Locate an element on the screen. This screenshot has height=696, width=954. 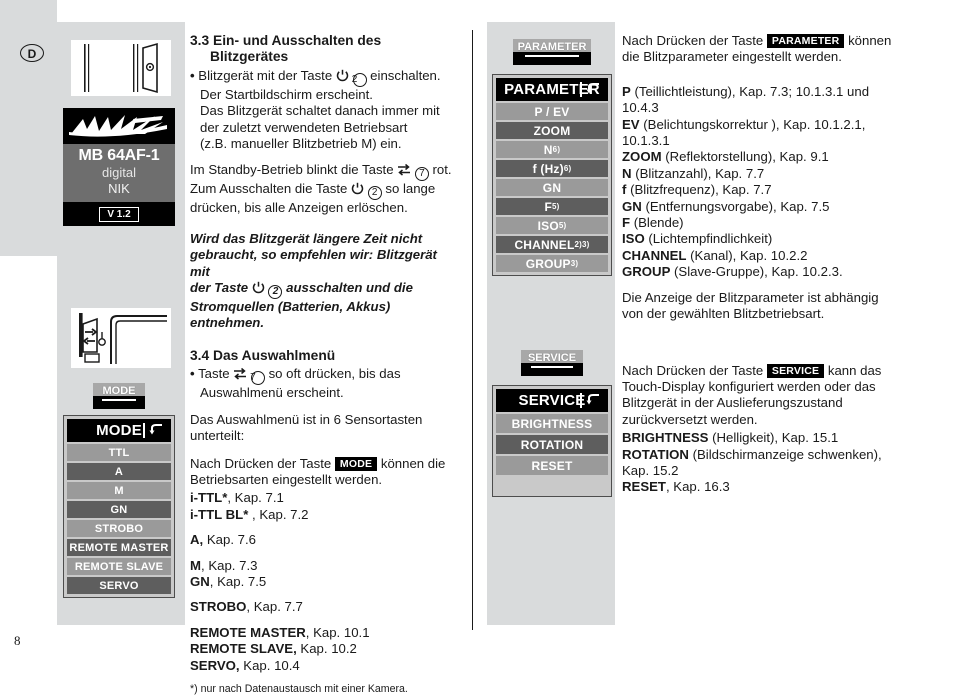
metz-model-band: MB 64AF-1 digital NIK is located at coordinates (119, 173).